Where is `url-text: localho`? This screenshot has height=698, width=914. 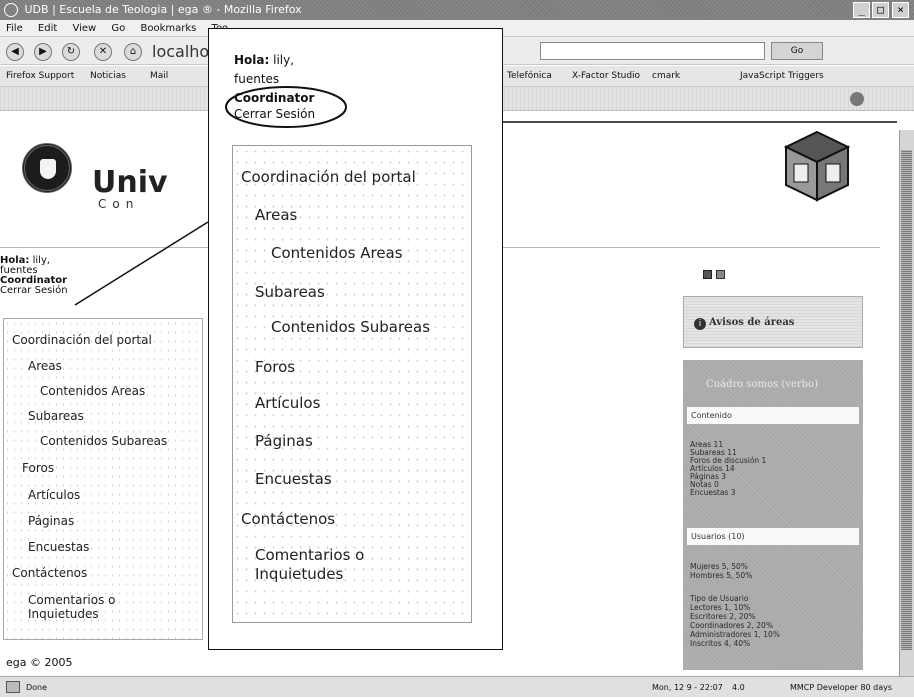 url-text: localho is located at coordinates (180, 51).